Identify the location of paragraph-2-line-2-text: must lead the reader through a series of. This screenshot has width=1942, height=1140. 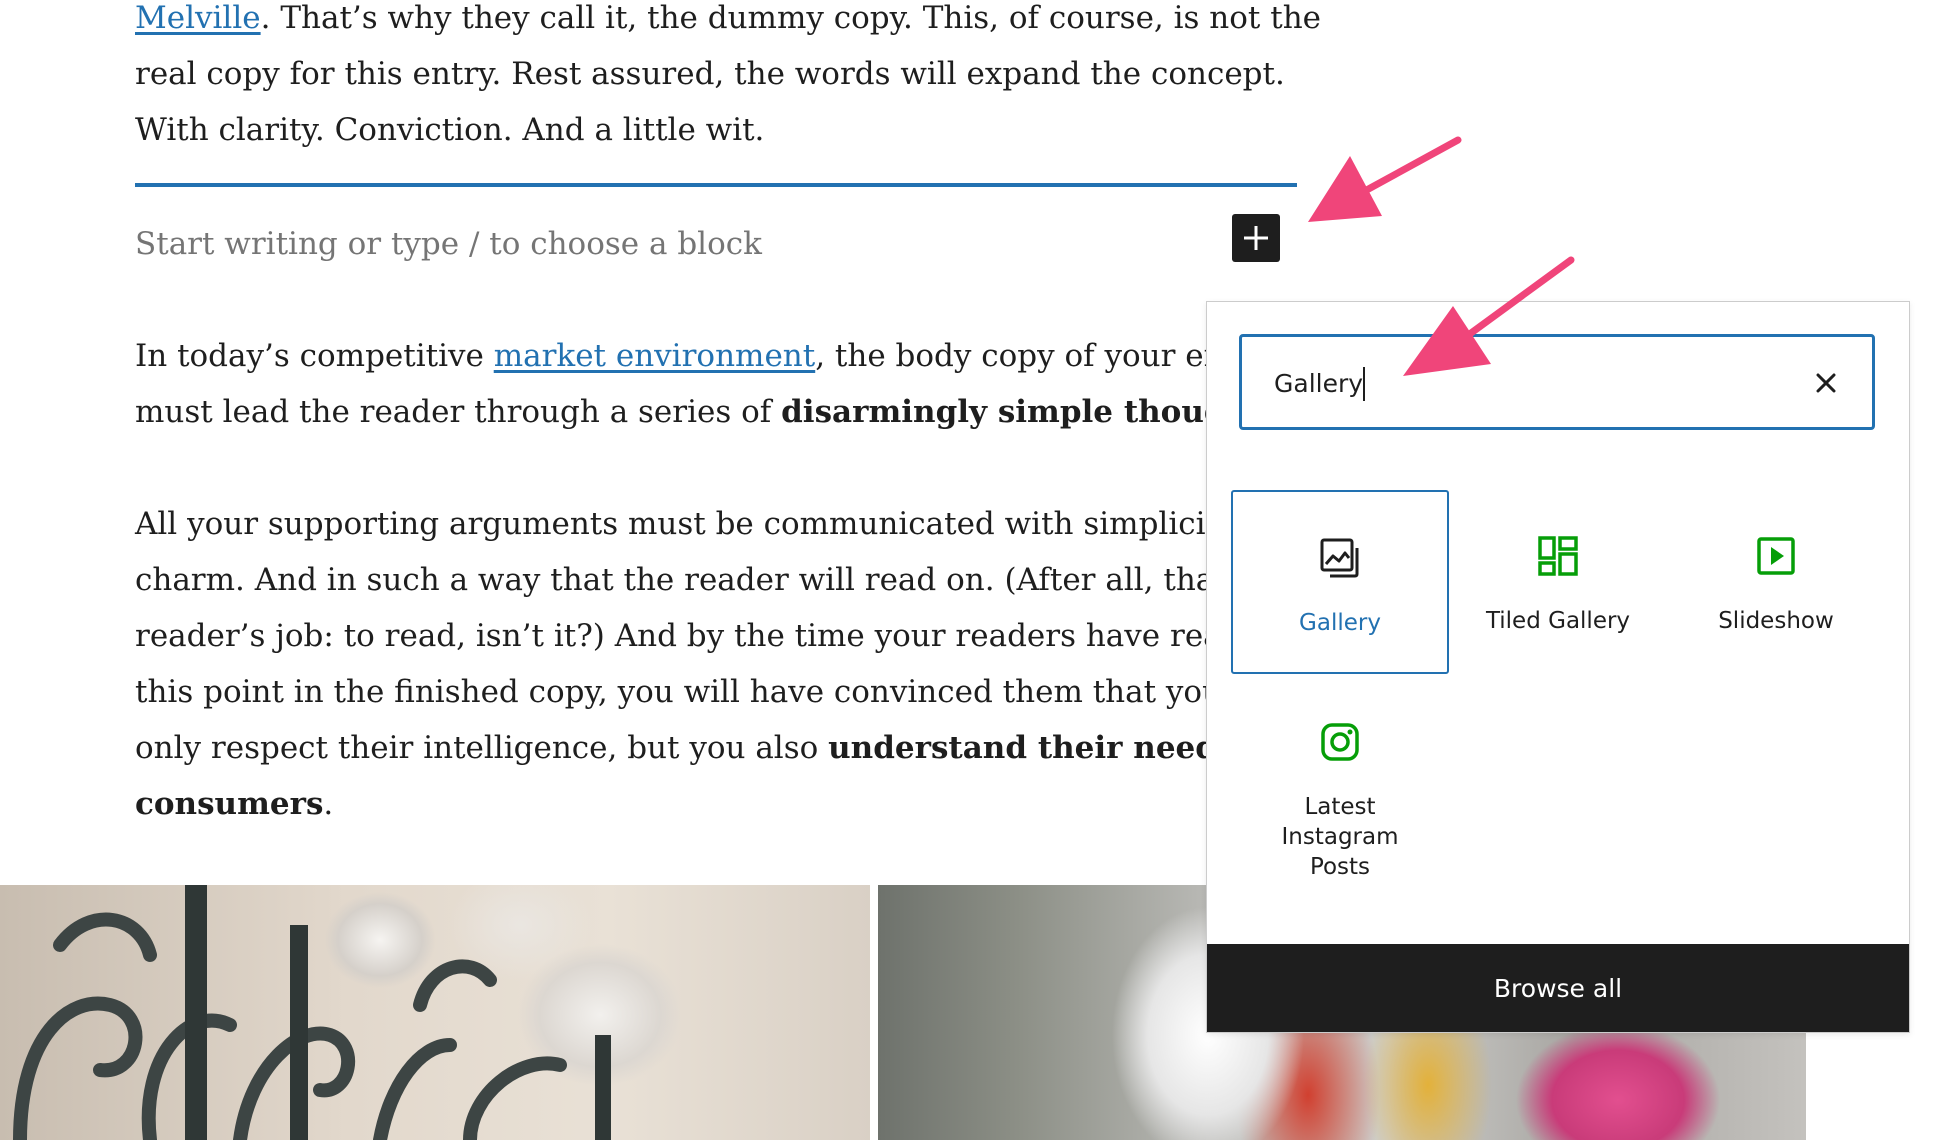
(458, 412).